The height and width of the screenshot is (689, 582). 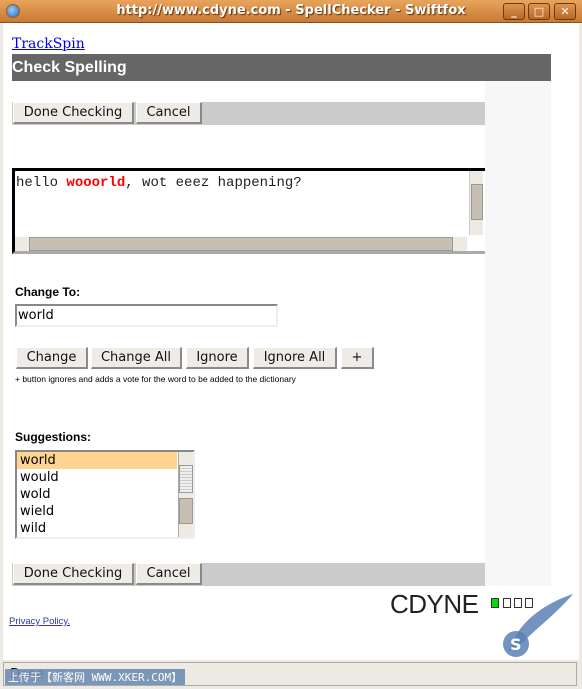 I want to click on horizontal-scrollbar, so click(x=241, y=244).